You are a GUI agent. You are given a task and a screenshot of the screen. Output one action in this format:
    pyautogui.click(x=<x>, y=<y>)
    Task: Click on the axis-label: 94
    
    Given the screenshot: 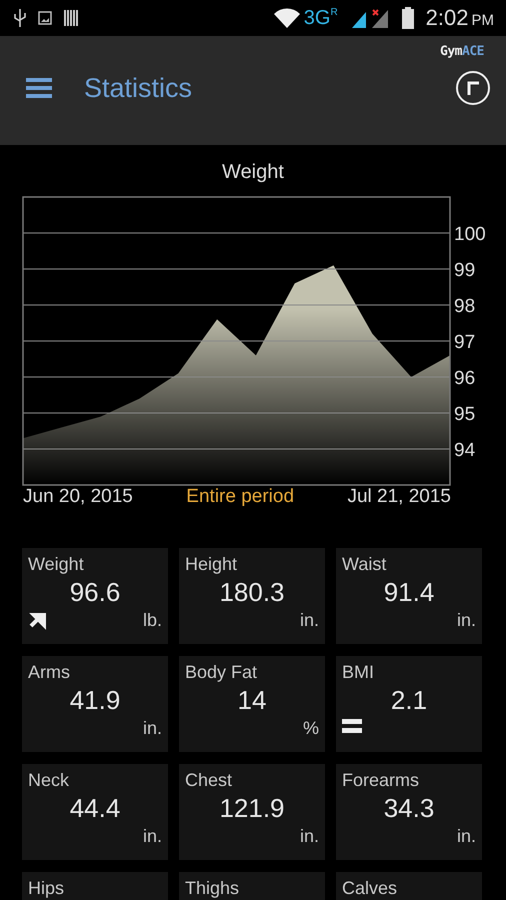 What is the action you would take?
    pyautogui.click(x=465, y=450)
    